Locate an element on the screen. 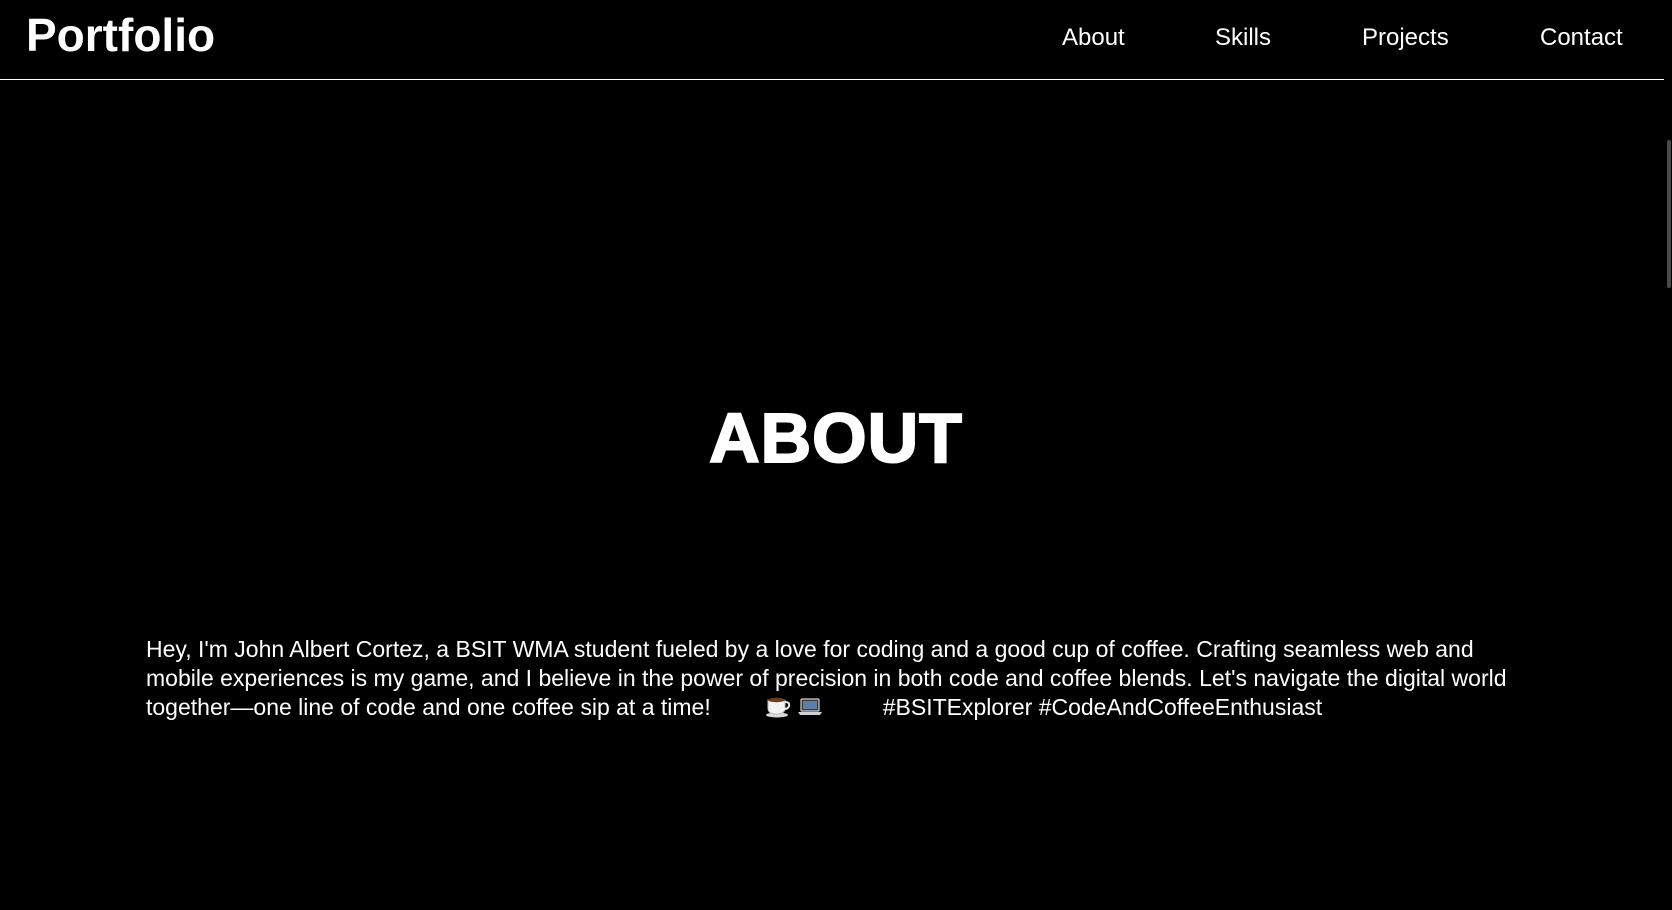 The height and width of the screenshot is (910, 1672). top-navbar: Portfolio About Skills Projects Contact is located at coordinates (836, 40).